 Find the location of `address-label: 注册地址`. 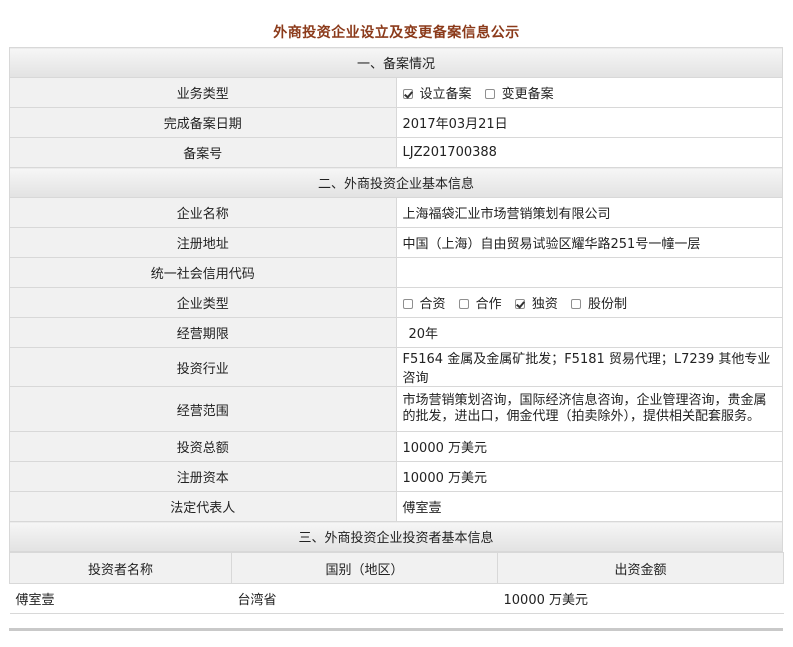

address-label: 注册地址 is located at coordinates (203, 242).